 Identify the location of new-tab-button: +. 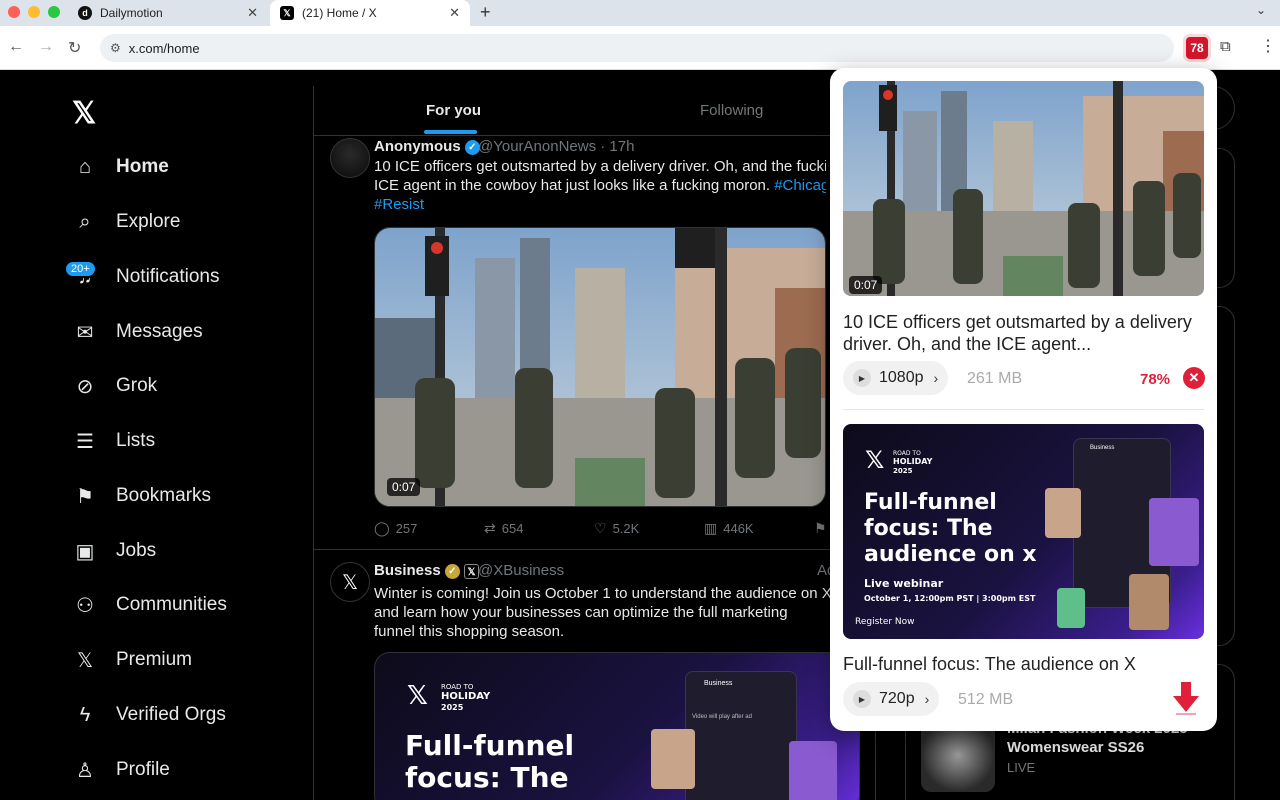
(485, 12).